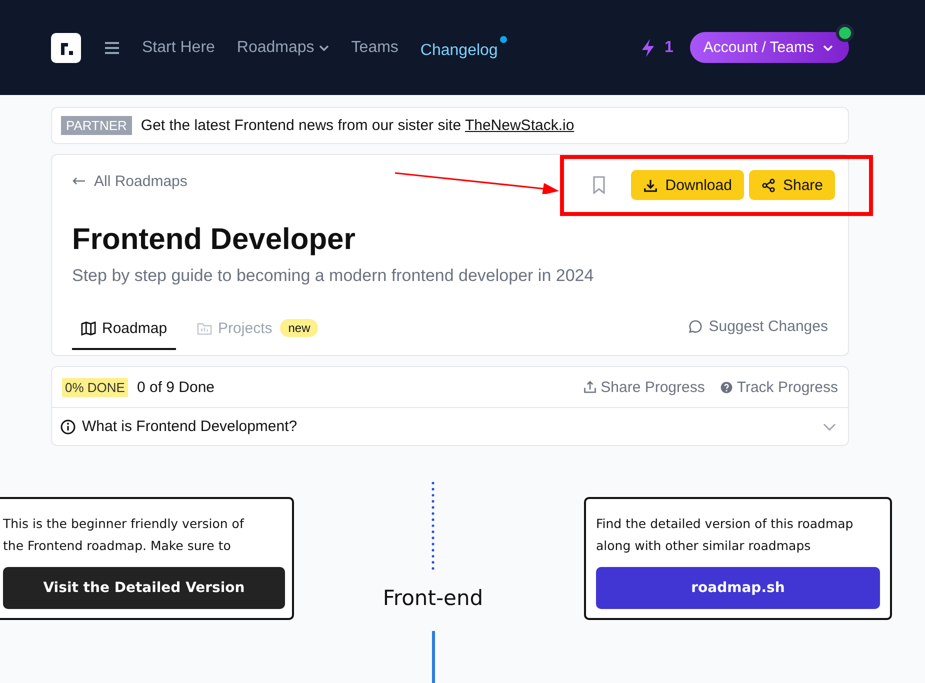 Image resolution: width=925 pixels, height=683 pixels. Describe the element at coordinates (669, 47) in the screenshot. I see `streak-count: 1` at that location.